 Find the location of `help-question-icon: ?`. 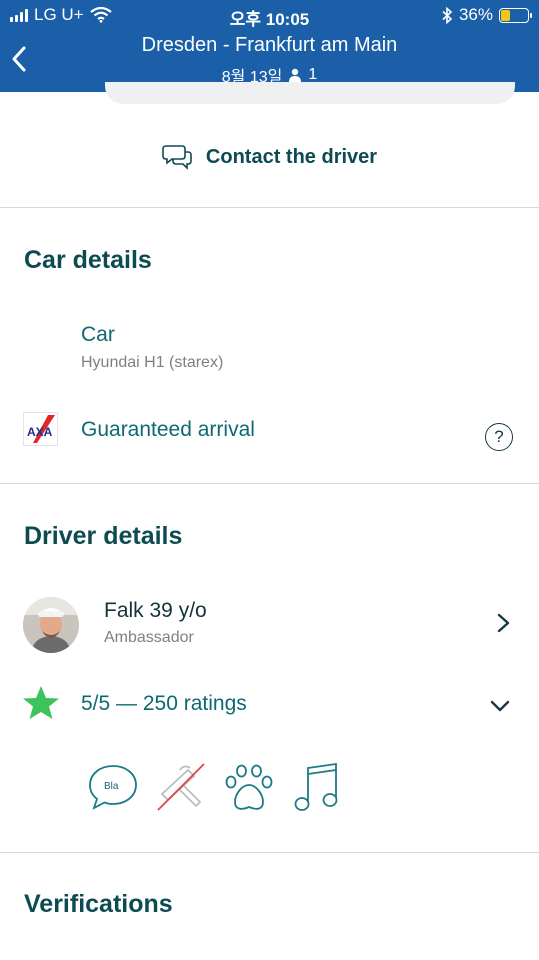

help-question-icon: ? is located at coordinates (499, 437).